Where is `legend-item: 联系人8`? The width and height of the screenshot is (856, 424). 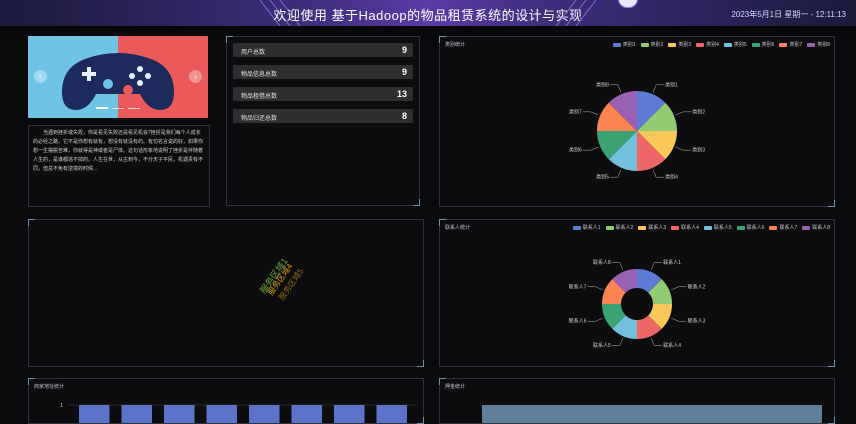 legend-item: 联系人8 is located at coordinates (816, 227).